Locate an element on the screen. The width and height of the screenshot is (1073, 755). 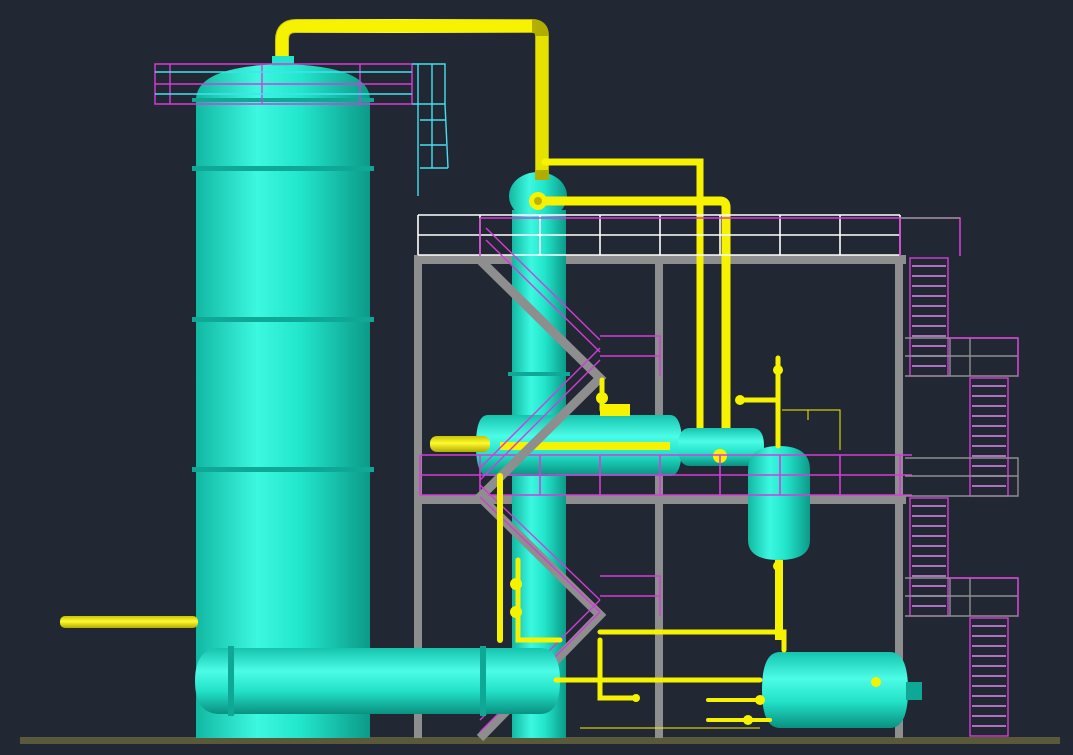
right-stair-tower is located at coordinates (962, 497).